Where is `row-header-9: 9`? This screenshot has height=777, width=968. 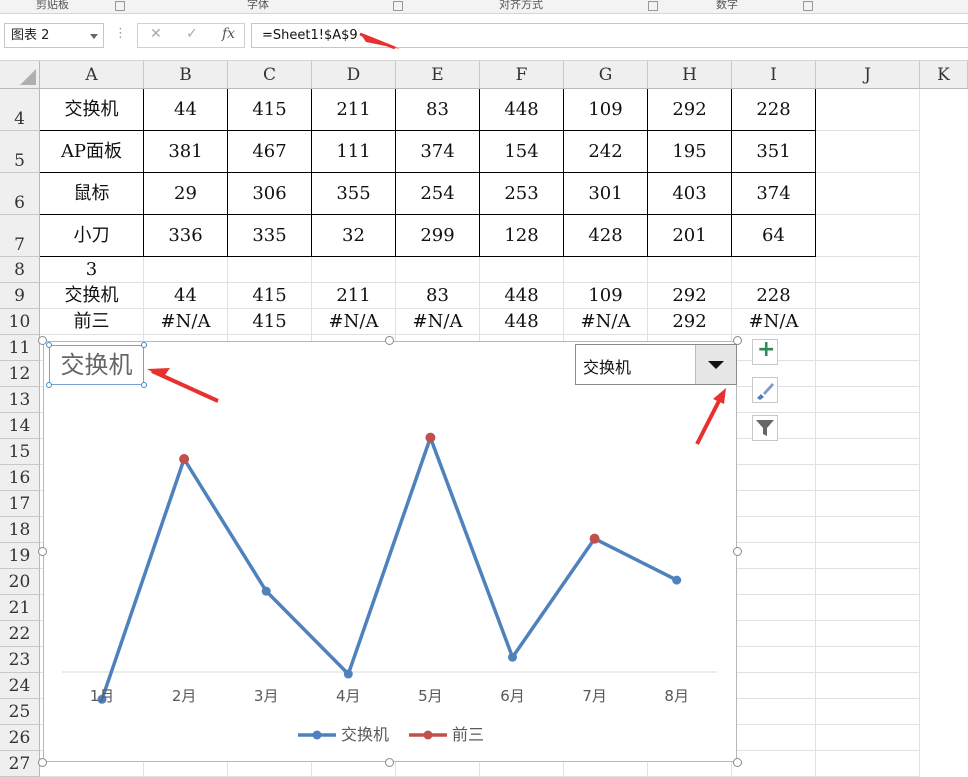
row-header-9: 9 is located at coordinates (20, 296).